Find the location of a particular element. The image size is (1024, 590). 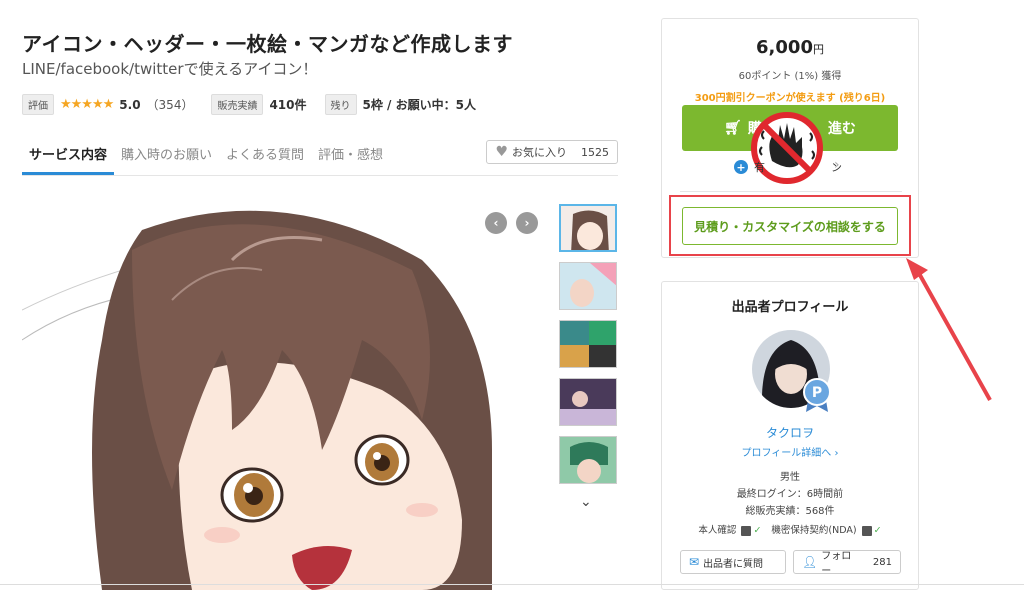

chevron-down-icon: ⌄ is located at coordinates (586, 502).